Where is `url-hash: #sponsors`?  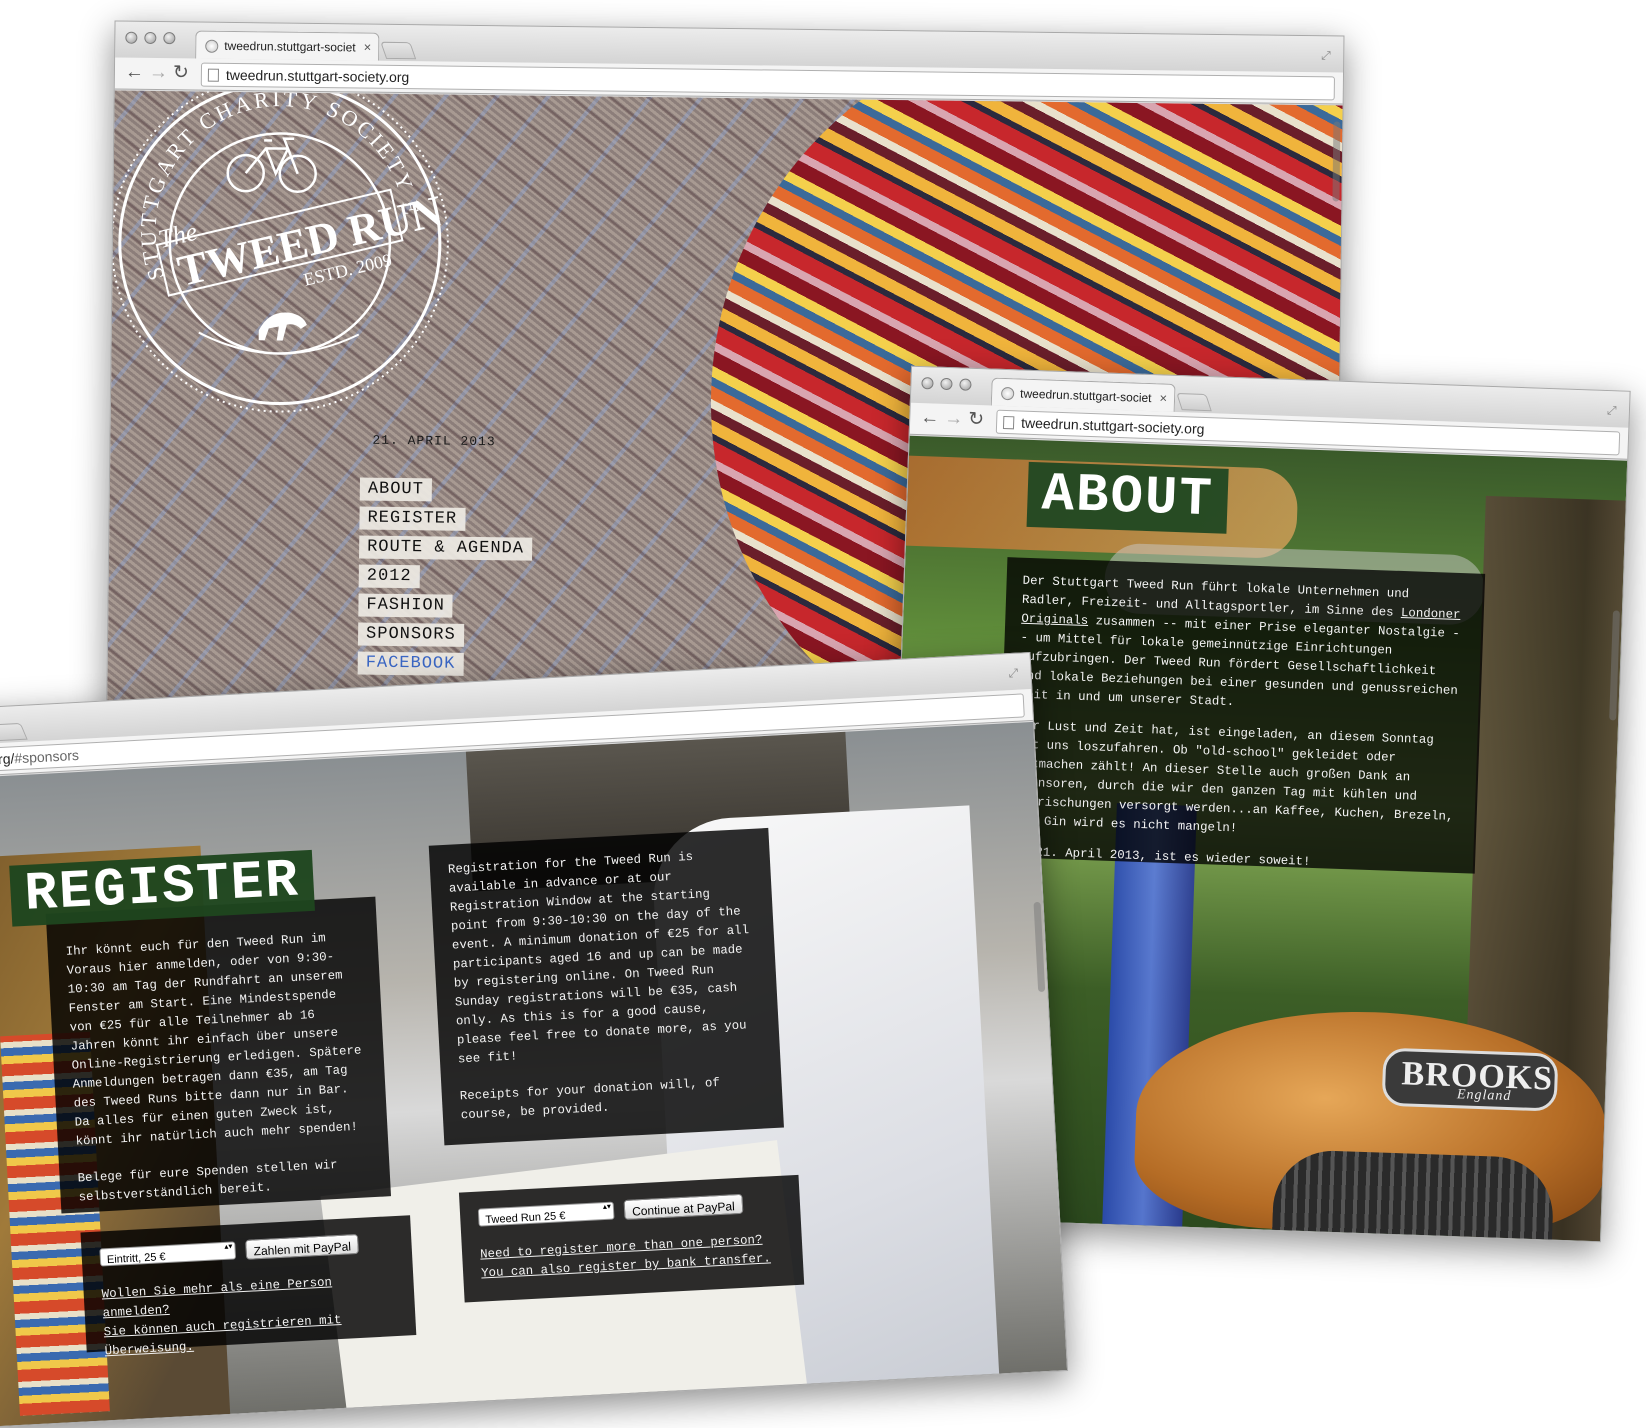
url-hash: #sponsors is located at coordinates (46, 756).